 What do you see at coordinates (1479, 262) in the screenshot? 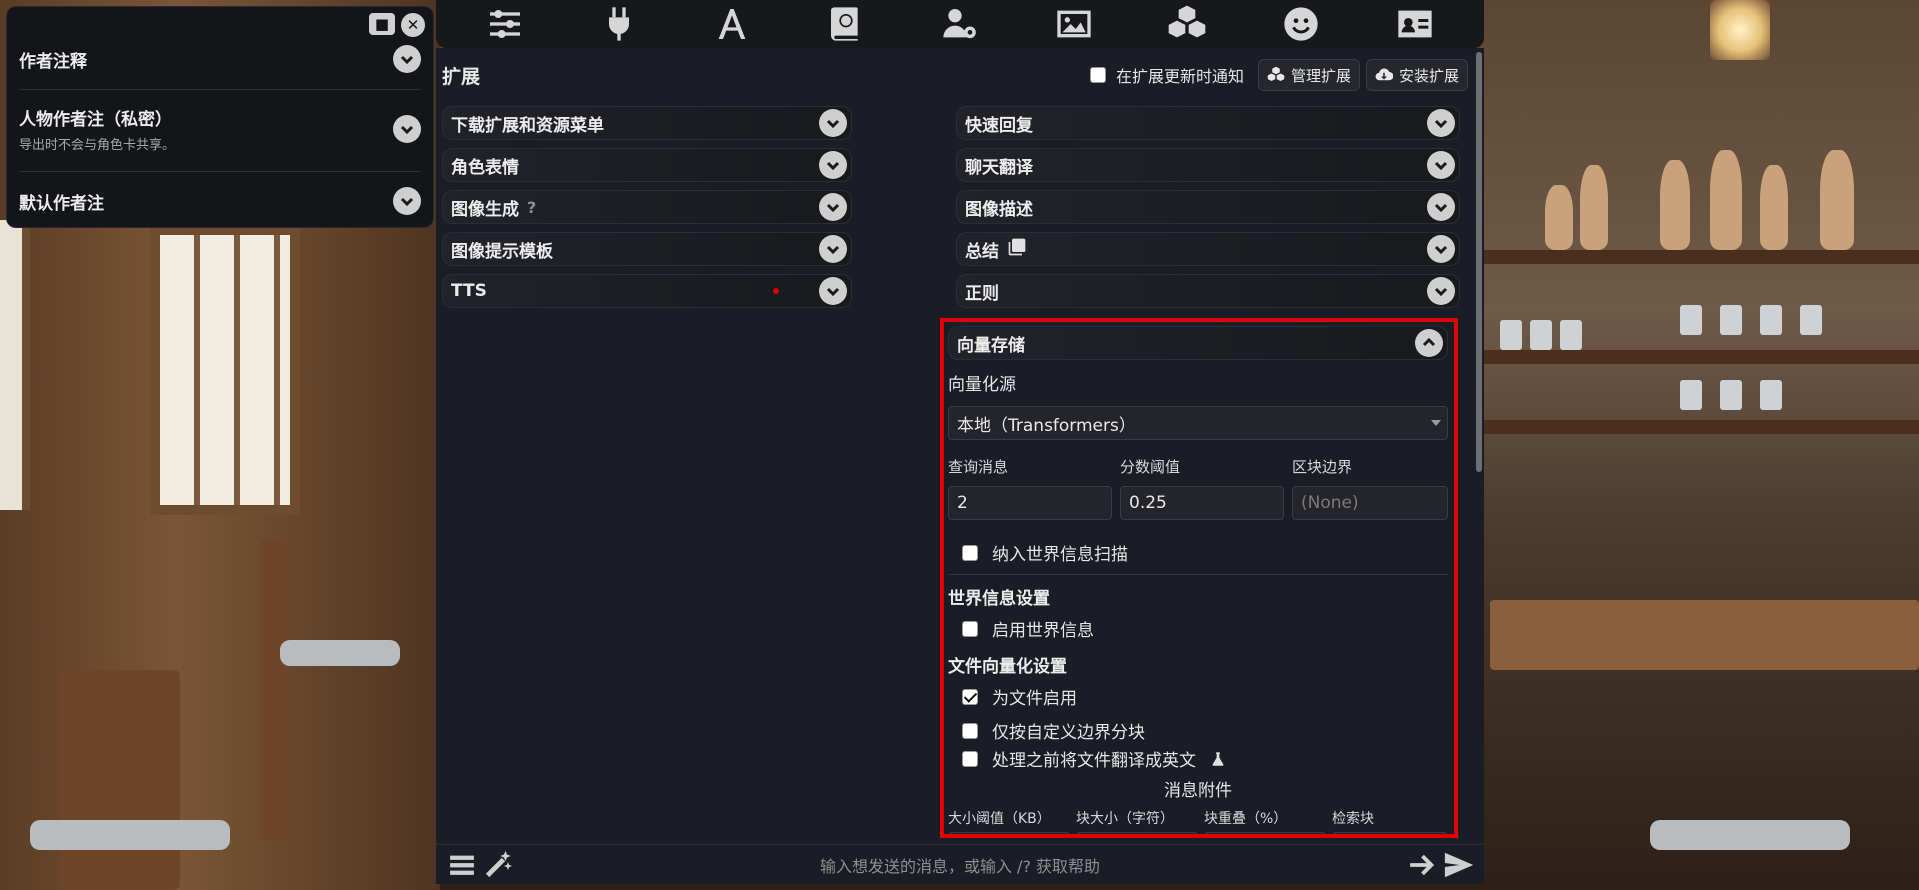
I see `scrollbar` at bounding box center [1479, 262].